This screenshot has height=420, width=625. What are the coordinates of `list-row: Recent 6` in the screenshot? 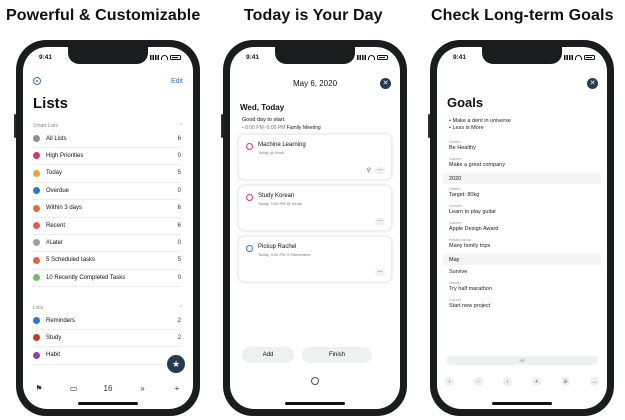 It's located at (107, 226).